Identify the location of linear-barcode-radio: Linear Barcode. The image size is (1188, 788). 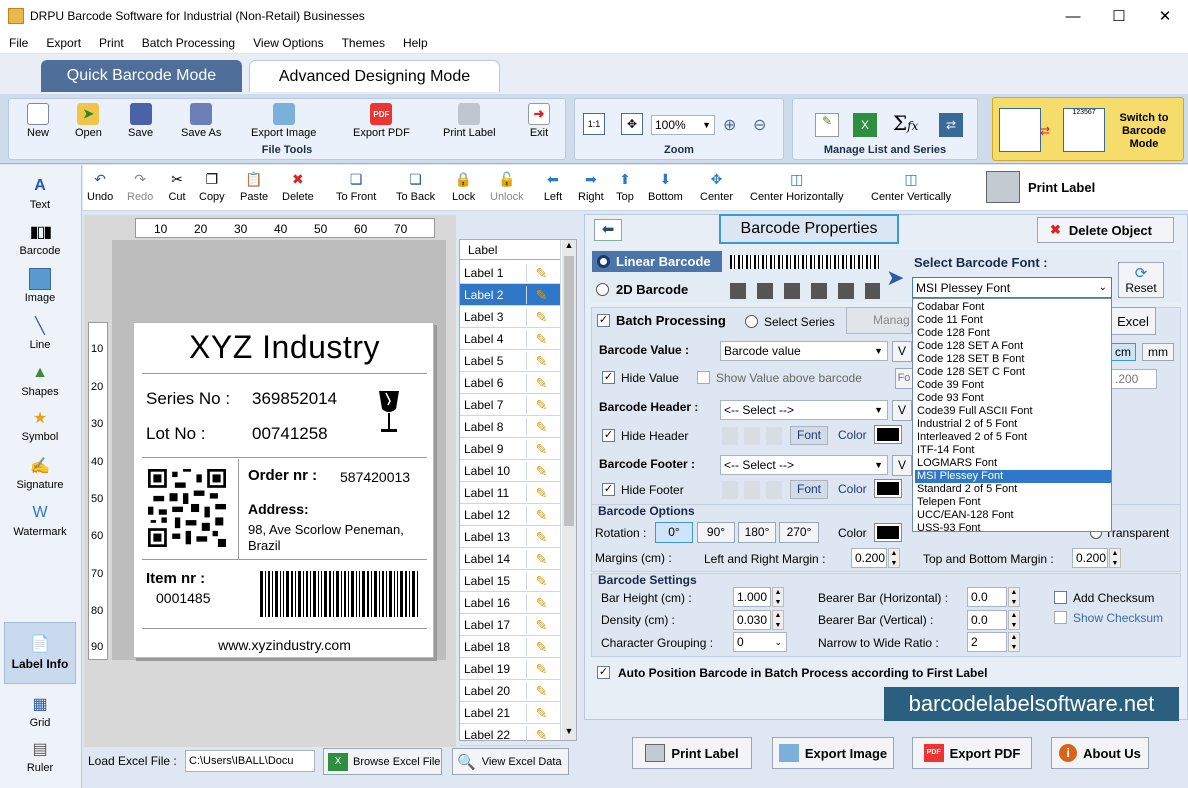
(657, 261).